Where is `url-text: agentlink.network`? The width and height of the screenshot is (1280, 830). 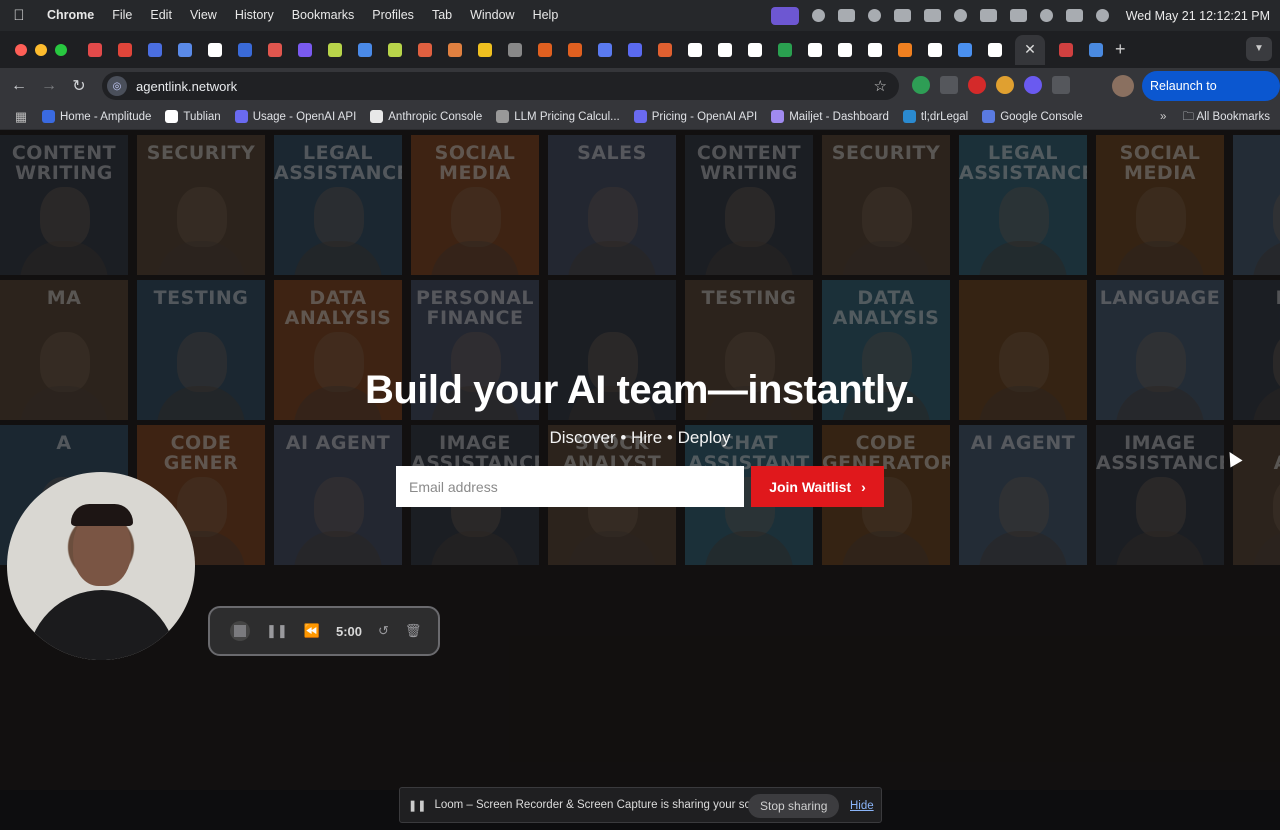
url-text: agentlink.network is located at coordinates (186, 86).